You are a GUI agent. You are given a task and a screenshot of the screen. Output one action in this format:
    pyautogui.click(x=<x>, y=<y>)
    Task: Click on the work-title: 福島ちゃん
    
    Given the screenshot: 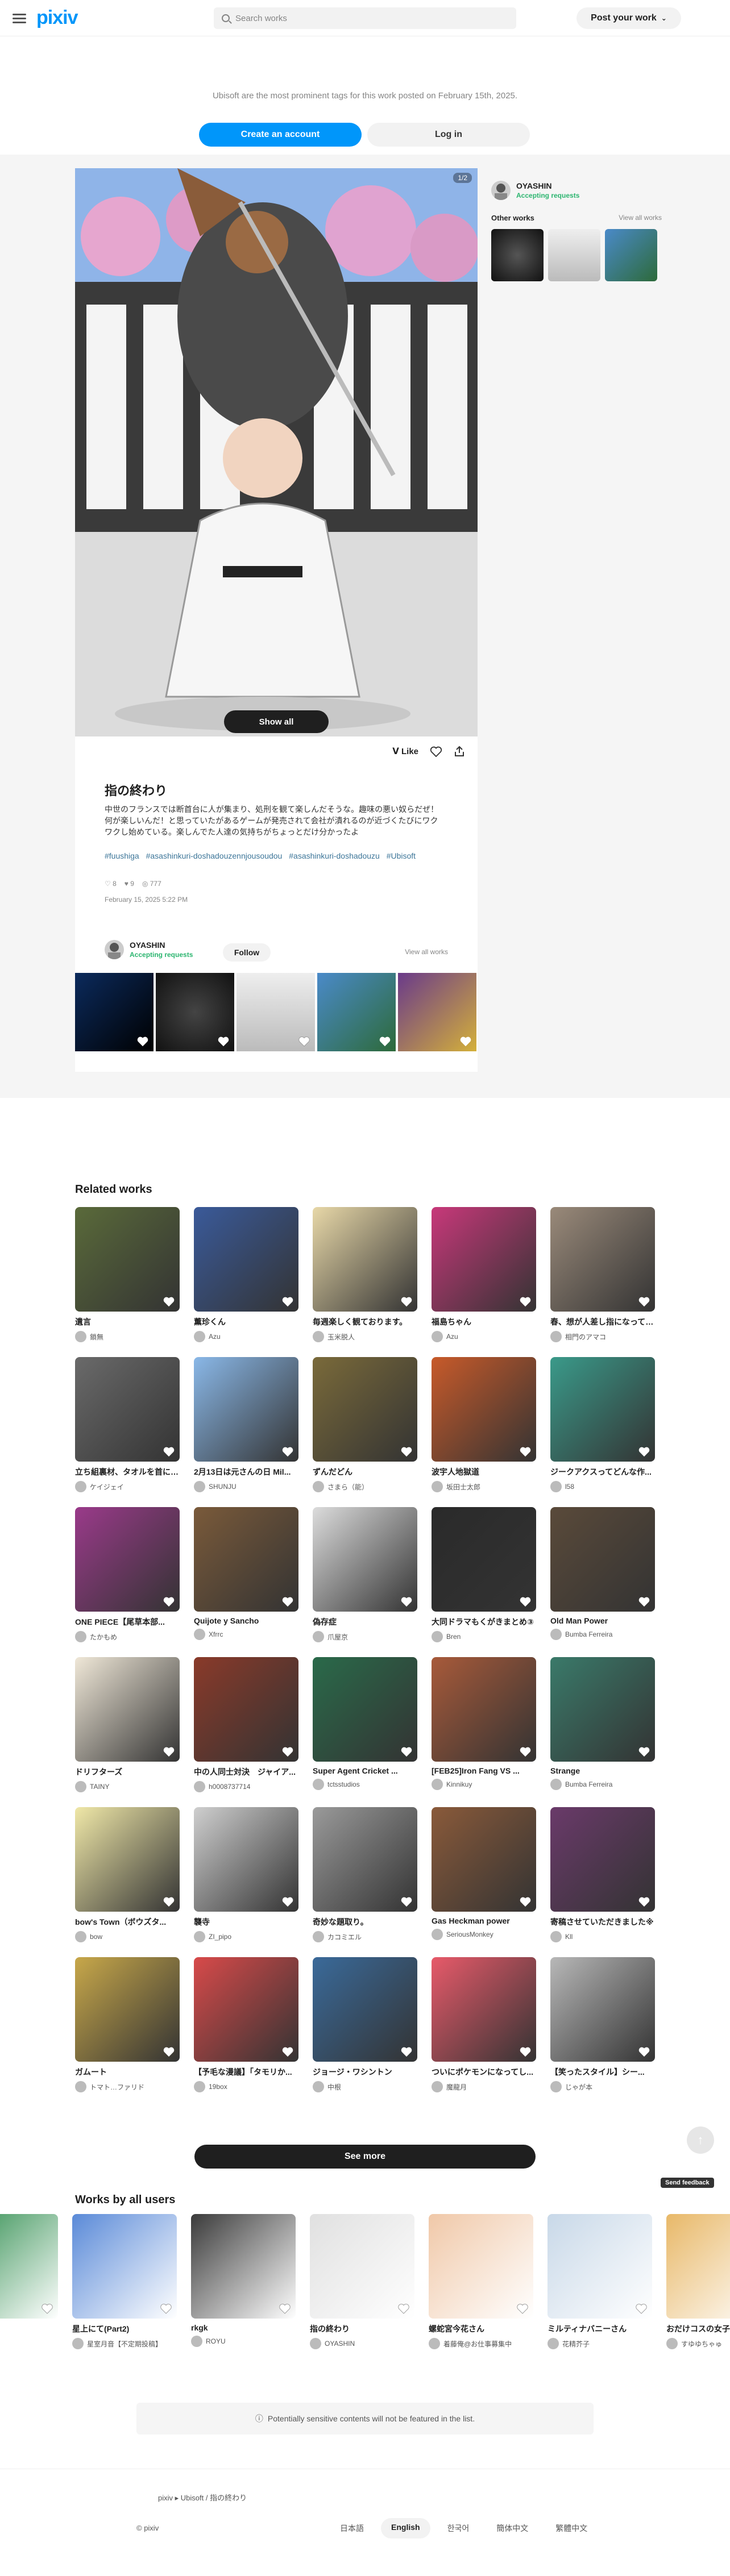 What is the action you would take?
    pyautogui.click(x=484, y=1321)
    